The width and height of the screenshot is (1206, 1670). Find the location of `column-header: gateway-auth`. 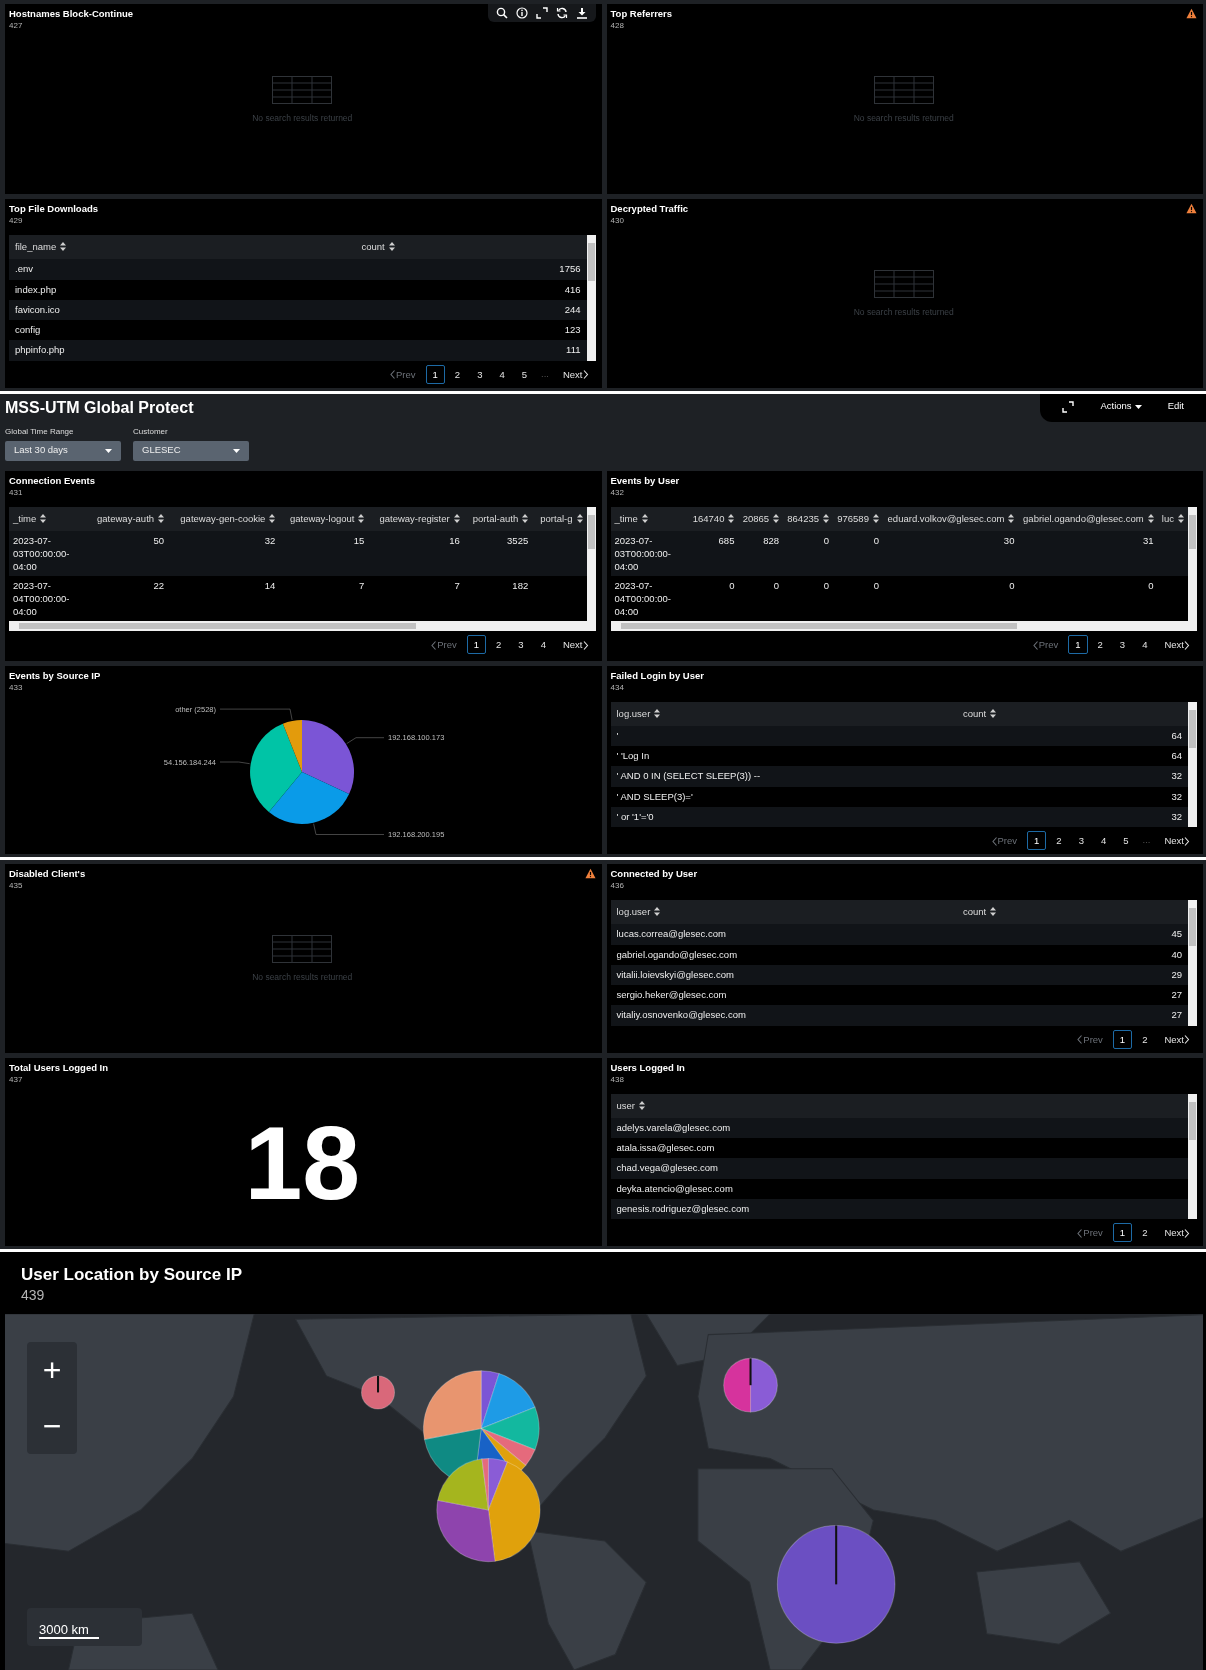

column-header: gateway-auth is located at coordinates (128, 518).